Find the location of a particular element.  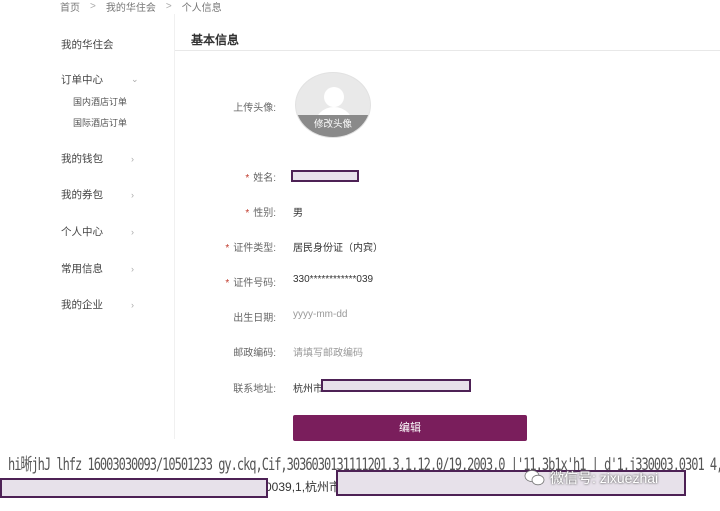

redacted-address is located at coordinates (396, 385).